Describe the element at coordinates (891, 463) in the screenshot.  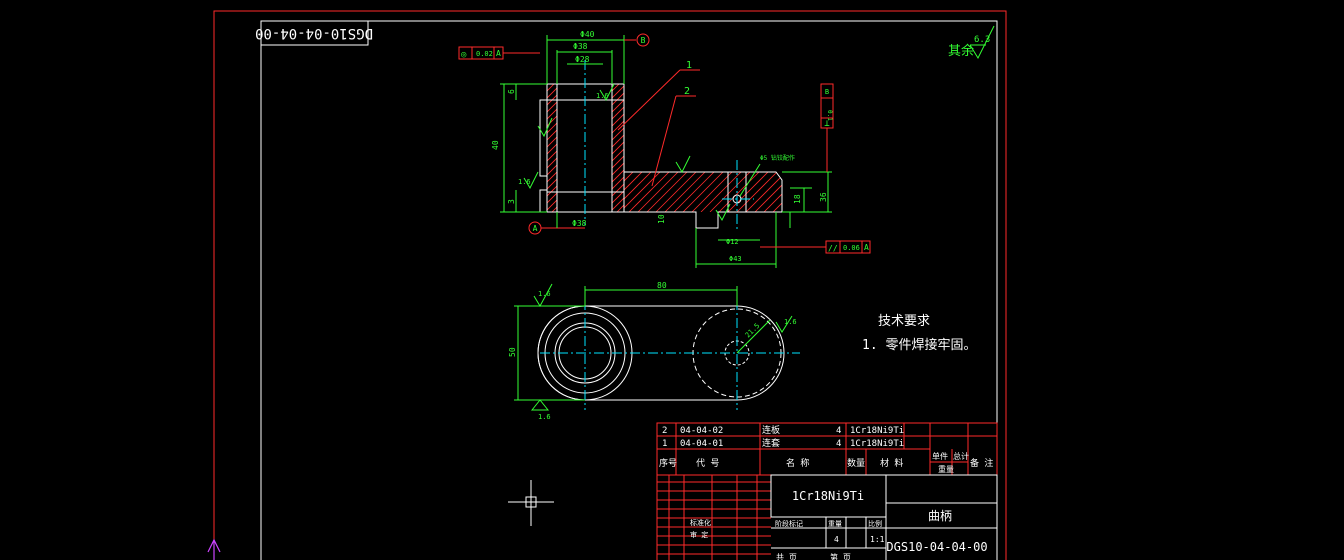
I see `hdr-material: 材 料` at that location.